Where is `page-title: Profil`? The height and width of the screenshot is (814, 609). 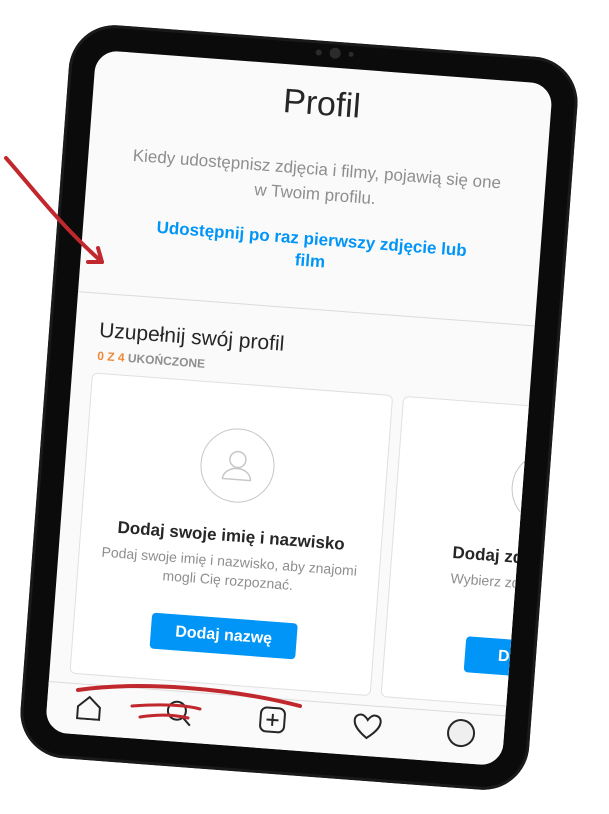 page-title: Profil is located at coordinates (321, 104).